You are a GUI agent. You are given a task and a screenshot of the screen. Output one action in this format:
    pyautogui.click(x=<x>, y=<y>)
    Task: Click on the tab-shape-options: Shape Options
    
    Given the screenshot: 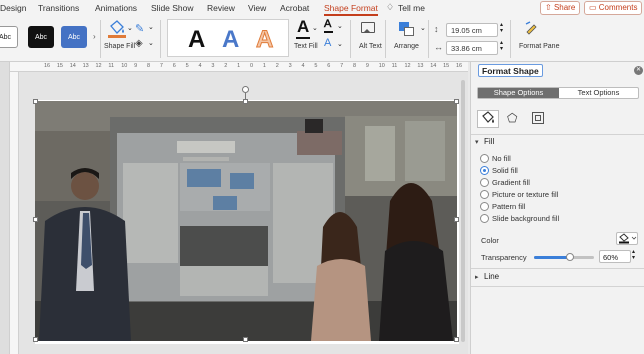 What is the action you would take?
    pyautogui.click(x=518, y=93)
    